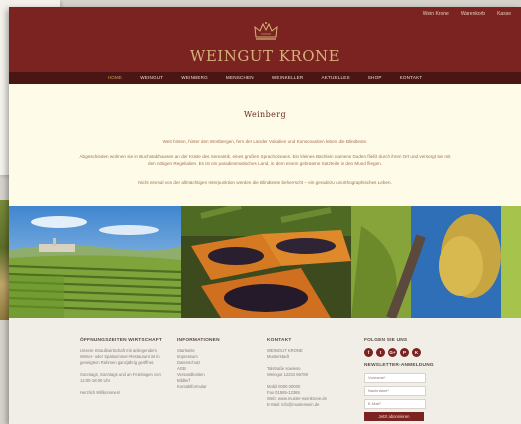  What do you see at coordinates (266, 31) in the screenshot?
I see `crown-logo-icon` at bounding box center [266, 31].